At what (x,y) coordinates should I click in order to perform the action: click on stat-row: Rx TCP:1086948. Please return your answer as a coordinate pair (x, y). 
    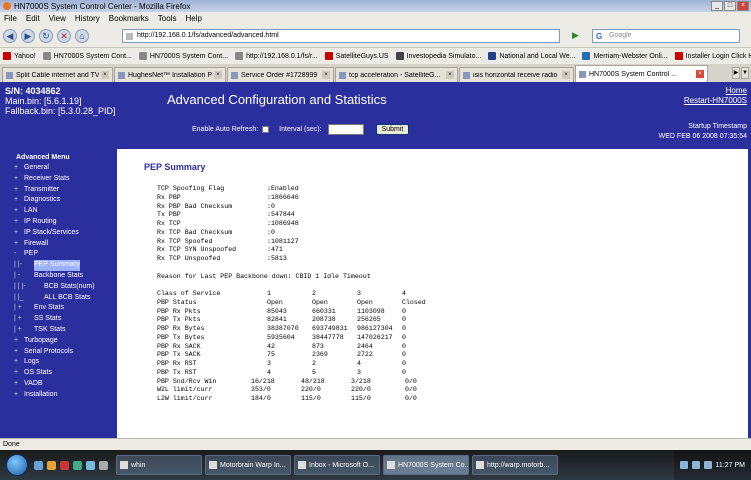
    Looking at the image, I should click on (302, 224).